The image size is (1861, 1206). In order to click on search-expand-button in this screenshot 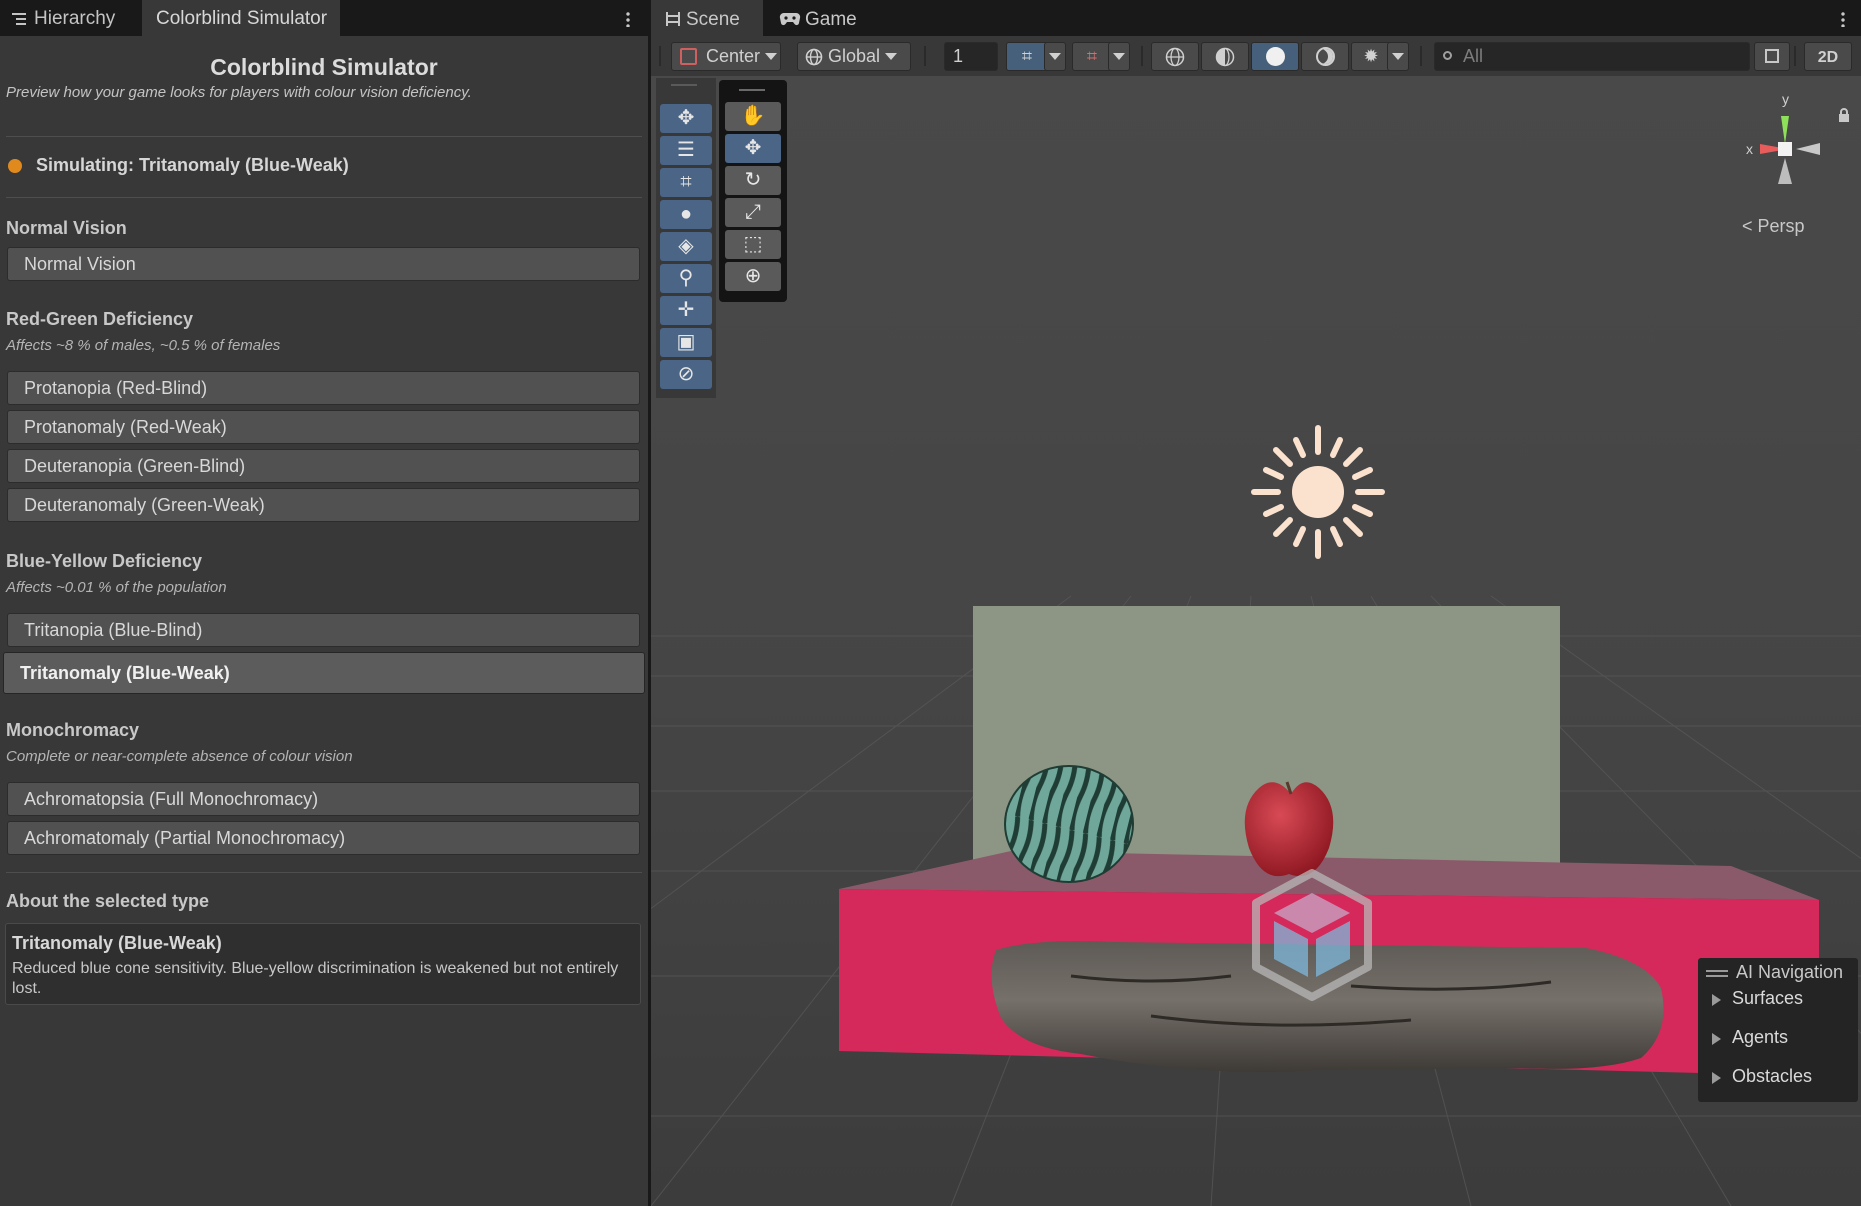, I will do `click(1772, 56)`.